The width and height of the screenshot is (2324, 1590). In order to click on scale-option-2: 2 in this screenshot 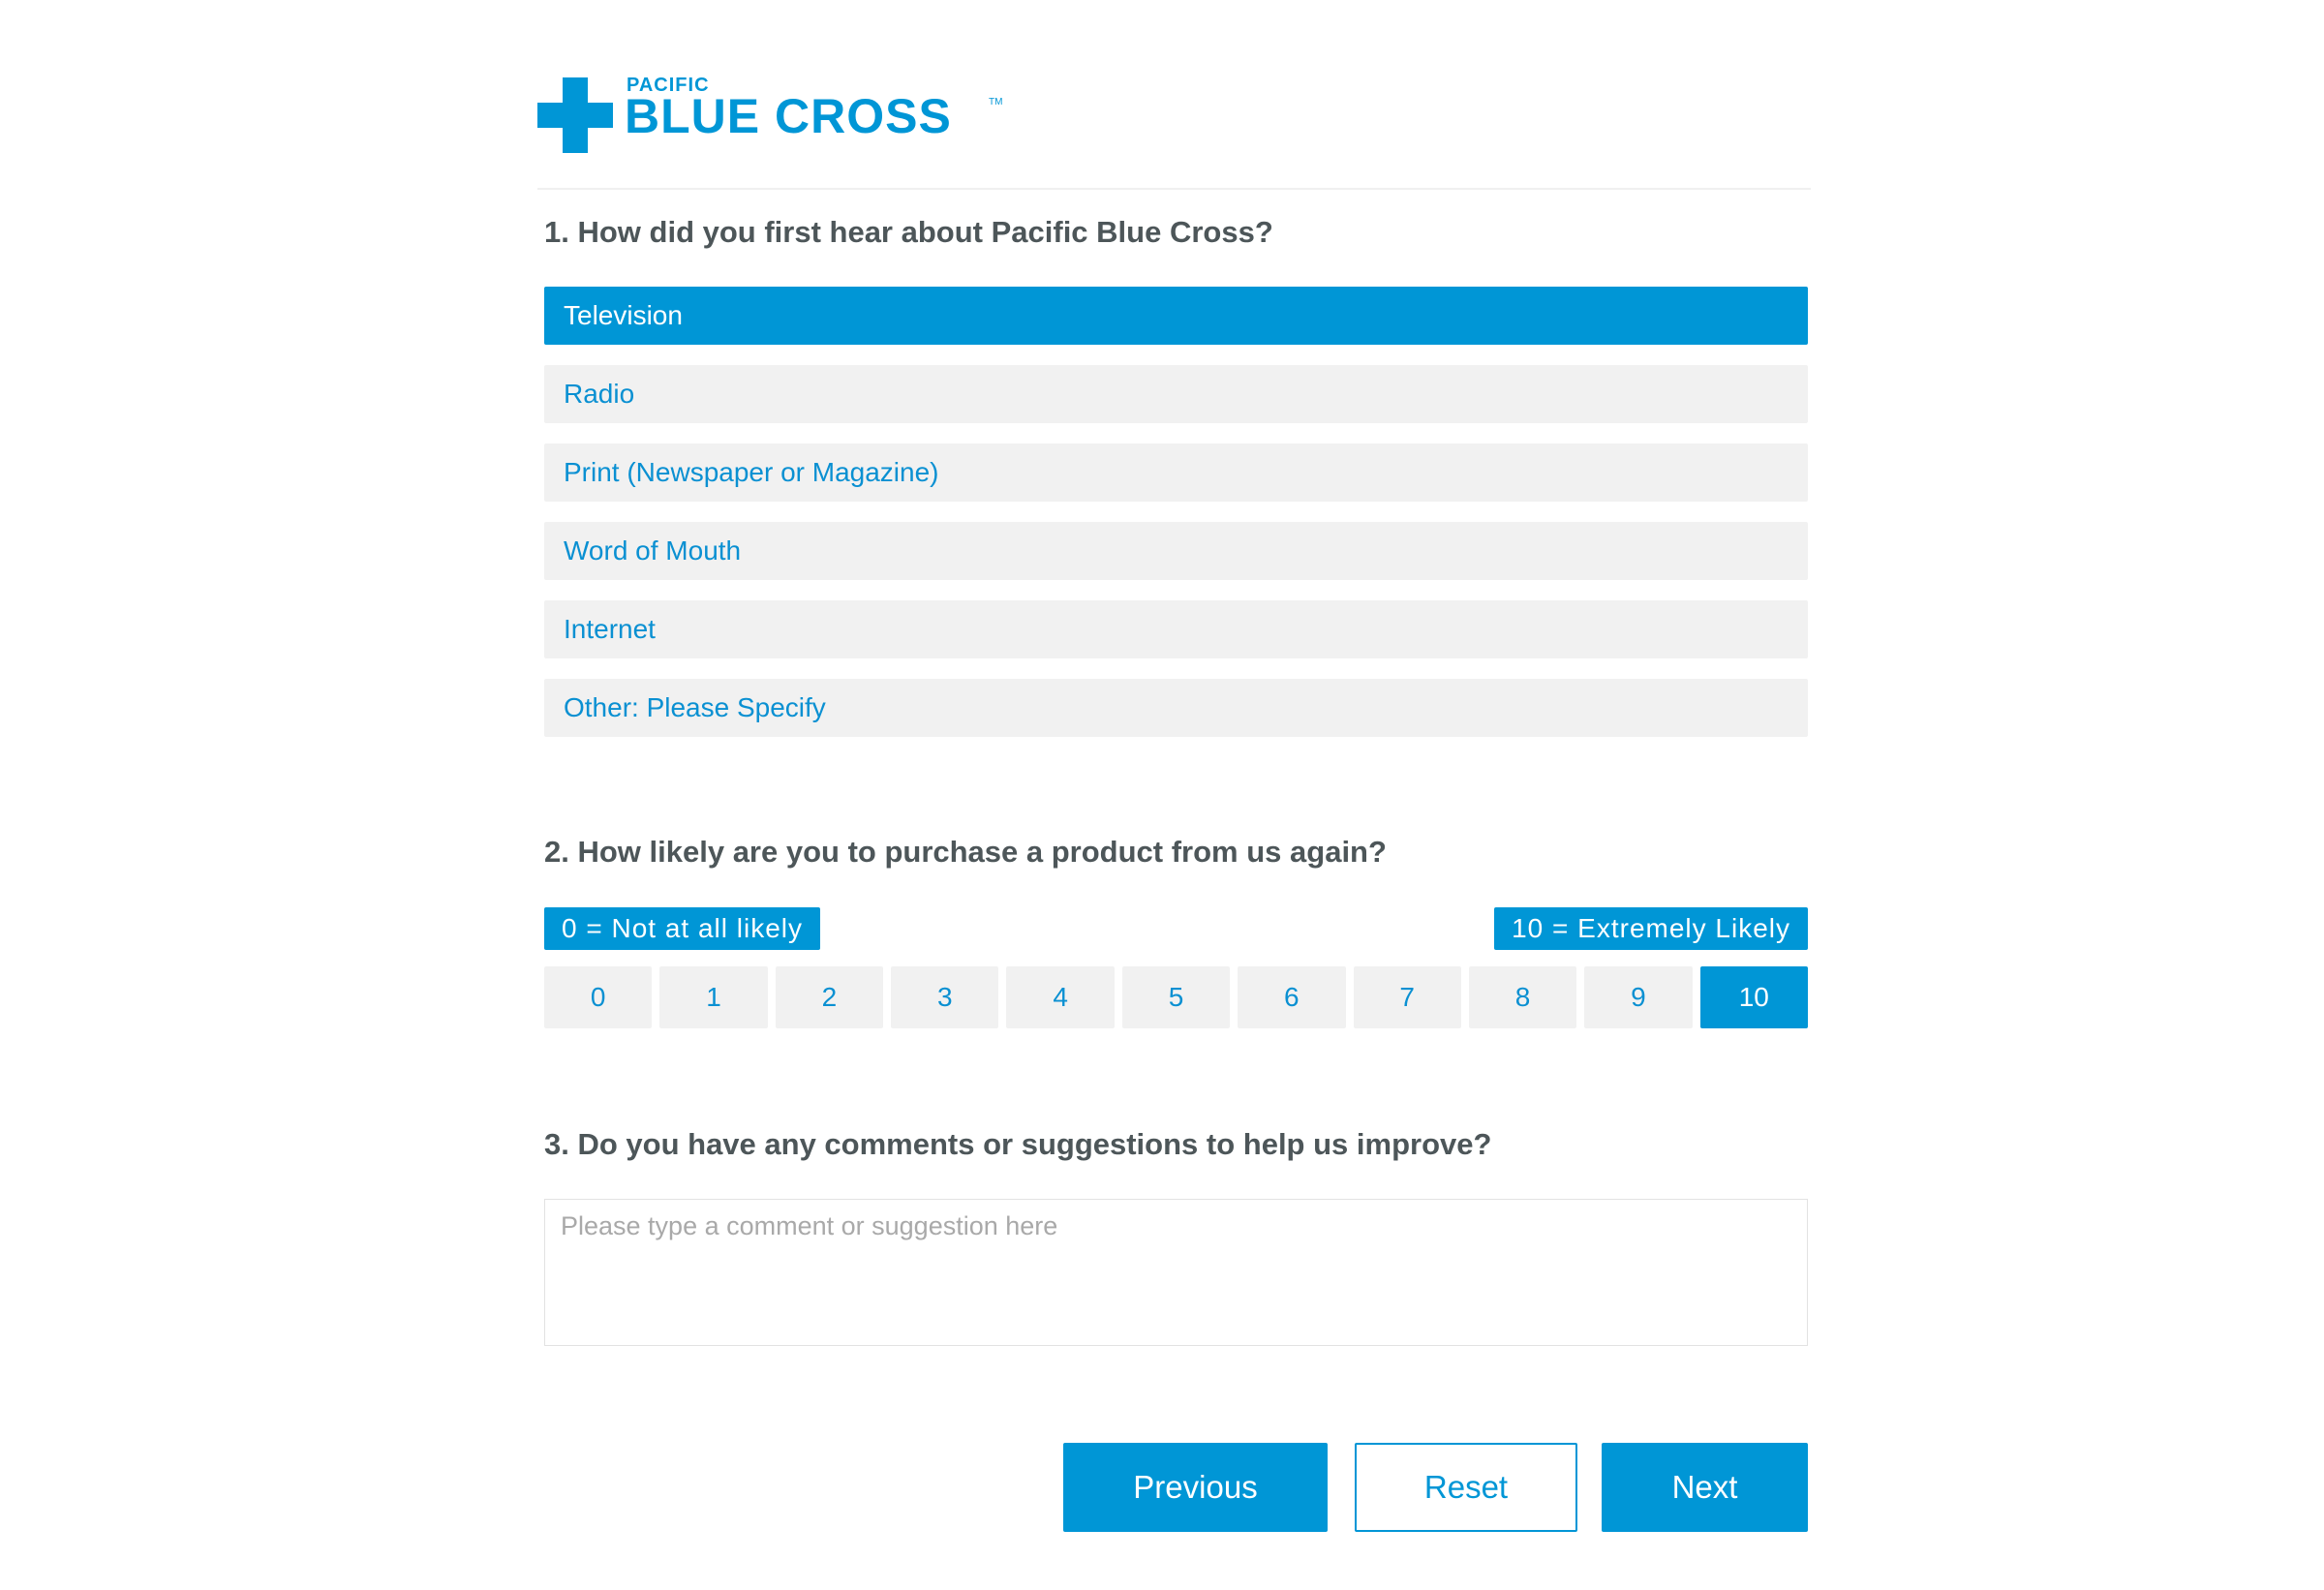, I will do `click(830, 997)`.